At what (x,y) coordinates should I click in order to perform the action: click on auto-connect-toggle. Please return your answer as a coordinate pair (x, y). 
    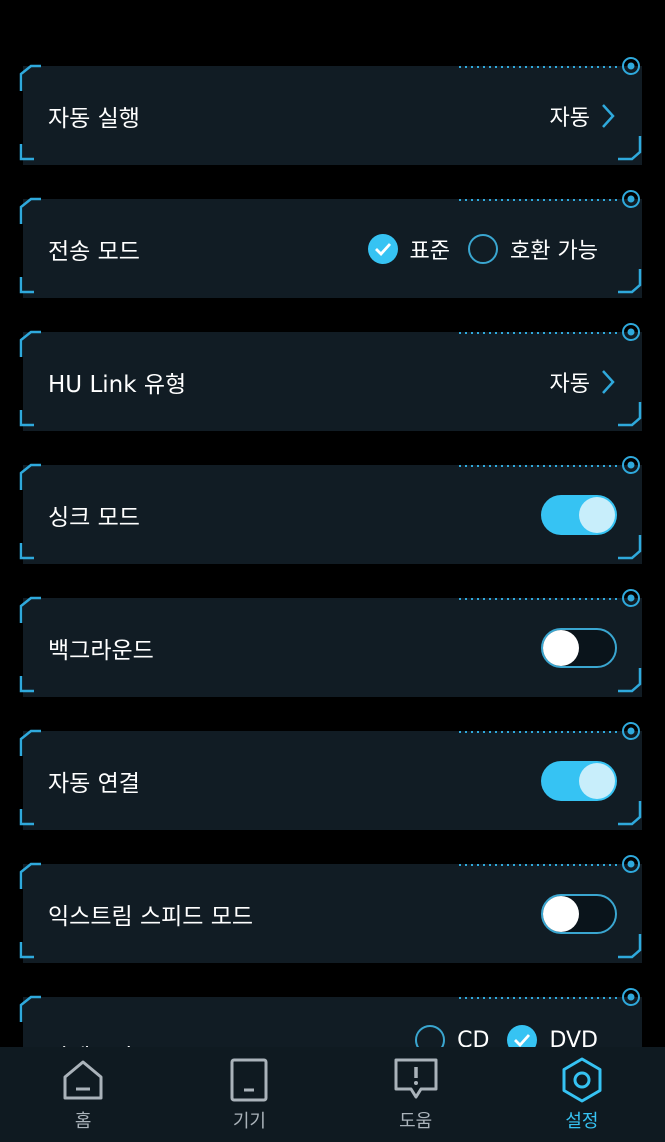
    Looking at the image, I should click on (579, 780).